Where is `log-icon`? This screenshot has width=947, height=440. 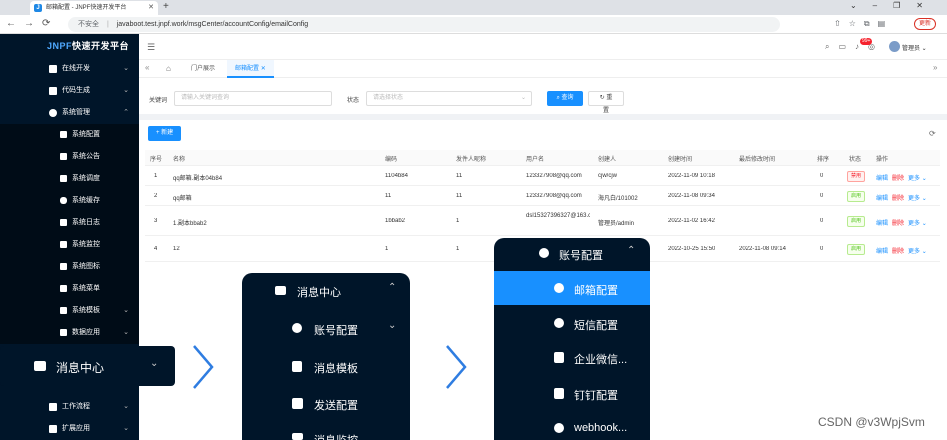
log-icon is located at coordinates (63, 222).